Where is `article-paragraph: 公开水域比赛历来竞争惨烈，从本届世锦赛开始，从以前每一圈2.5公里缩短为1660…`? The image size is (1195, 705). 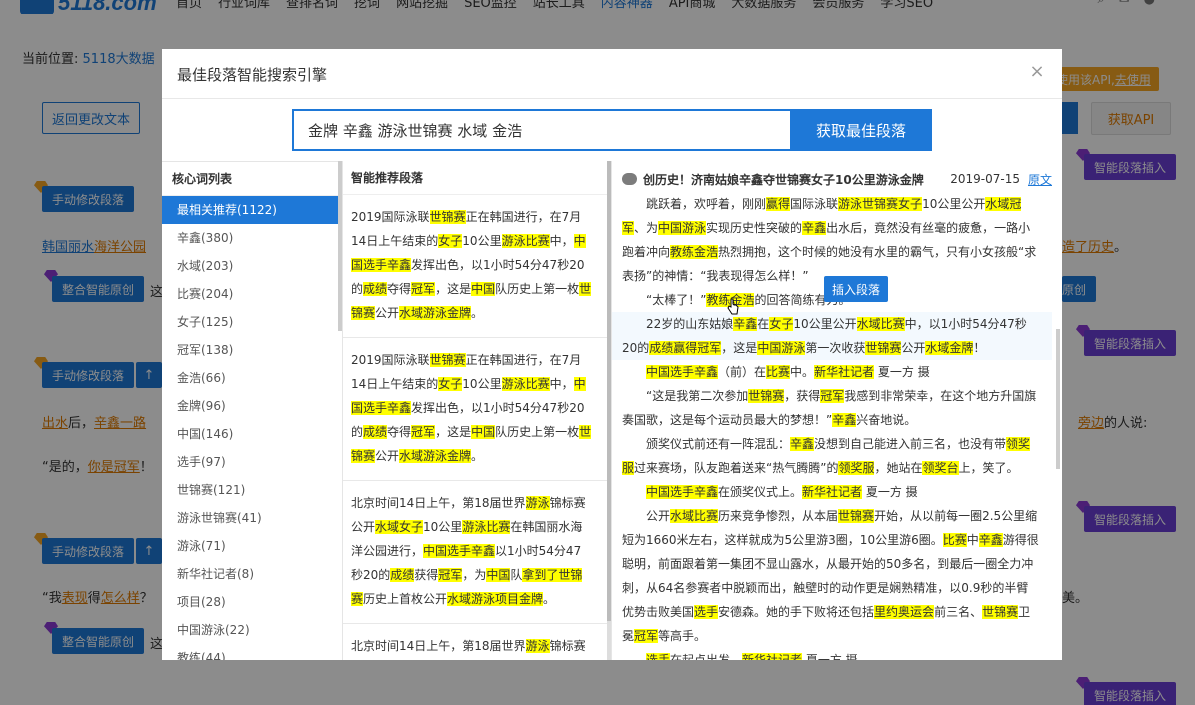
article-paragraph: 公开水域比赛历来竞争惨烈，从本届世锦赛开始，从以前每一圈2.5公里缩短为1660… is located at coordinates (832, 576).